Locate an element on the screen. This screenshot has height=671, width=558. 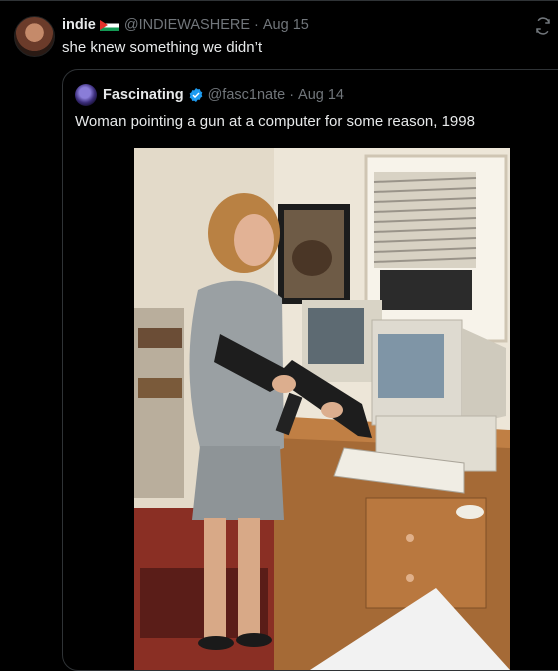
display-name: indie is located at coordinates (79, 25).